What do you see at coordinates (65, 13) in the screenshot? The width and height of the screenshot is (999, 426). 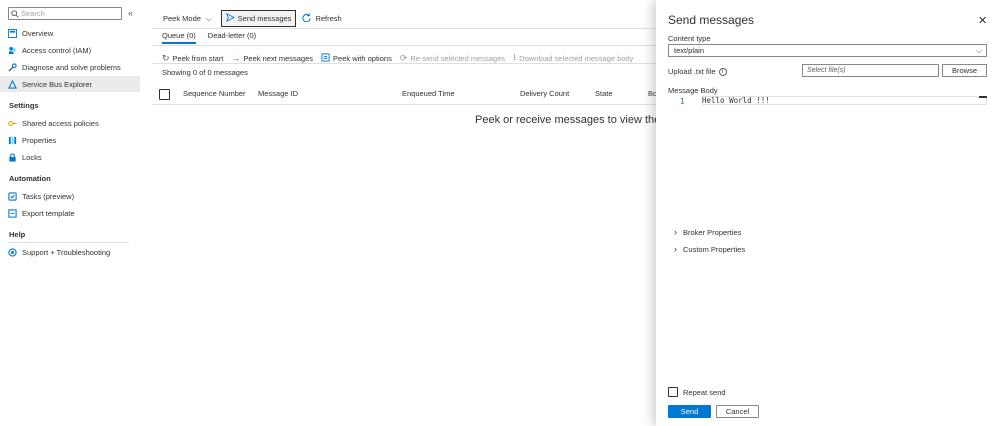 I see `search-input: Search` at bounding box center [65, 13].